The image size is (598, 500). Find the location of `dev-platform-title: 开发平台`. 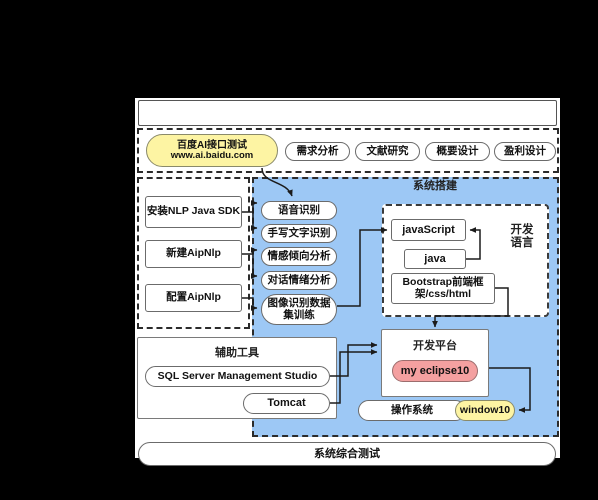

dev-platform-title: 开发平台 is located at coordinates (435, 346).